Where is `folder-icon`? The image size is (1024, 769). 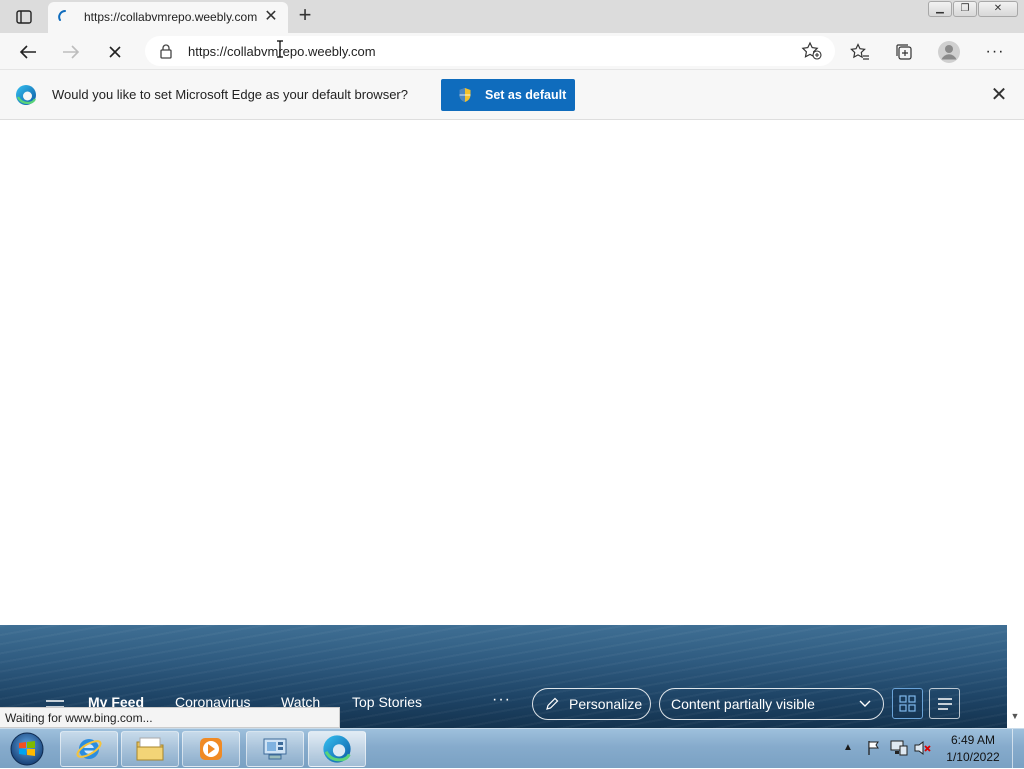
folder-icon is located at coordinates (150, 749).